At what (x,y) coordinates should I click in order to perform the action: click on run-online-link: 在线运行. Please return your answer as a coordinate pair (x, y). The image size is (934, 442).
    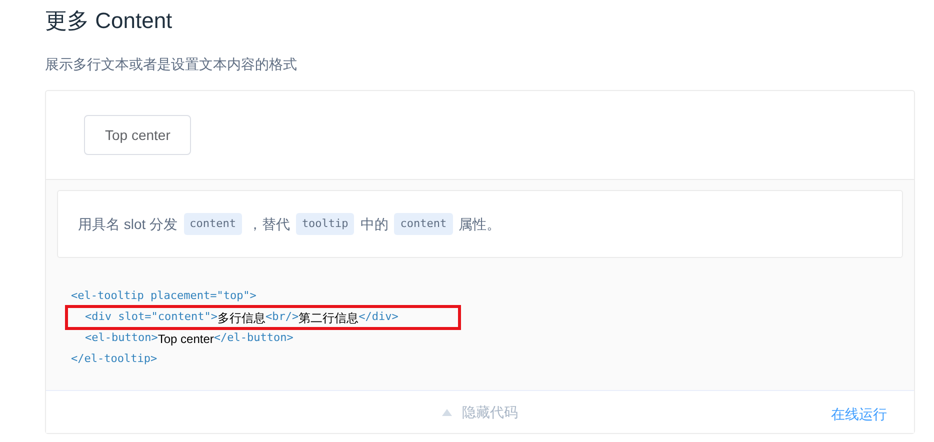
    Looking at the image, I should click on (859, 414).